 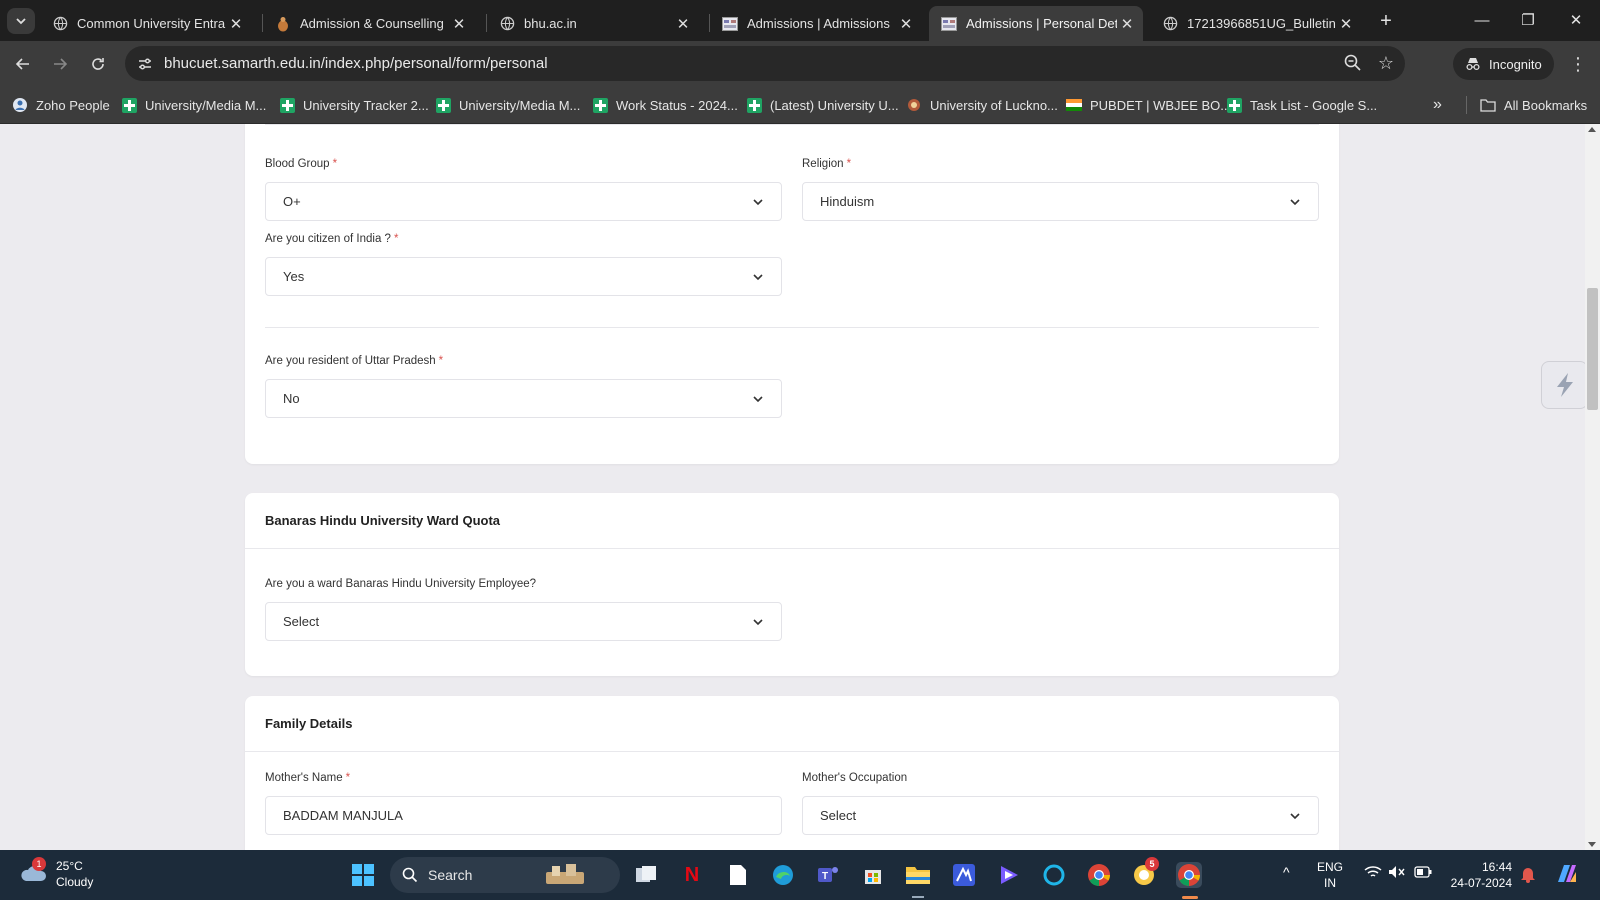 What do you see at coordinates (332, 239) in the screenshot?
I see `citizen-label: Are you citizen of India ? *` at bounding box center [332, 239].